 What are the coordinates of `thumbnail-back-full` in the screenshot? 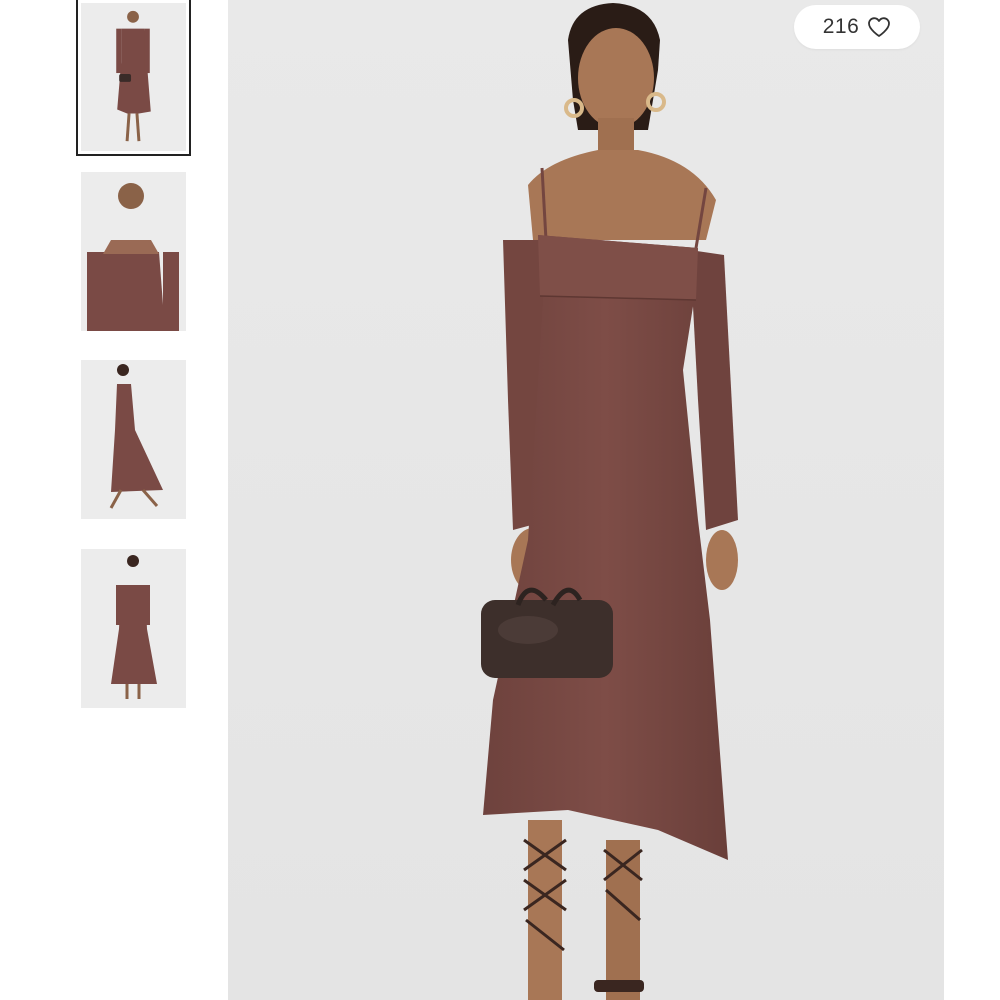 It's located at (133, 628).